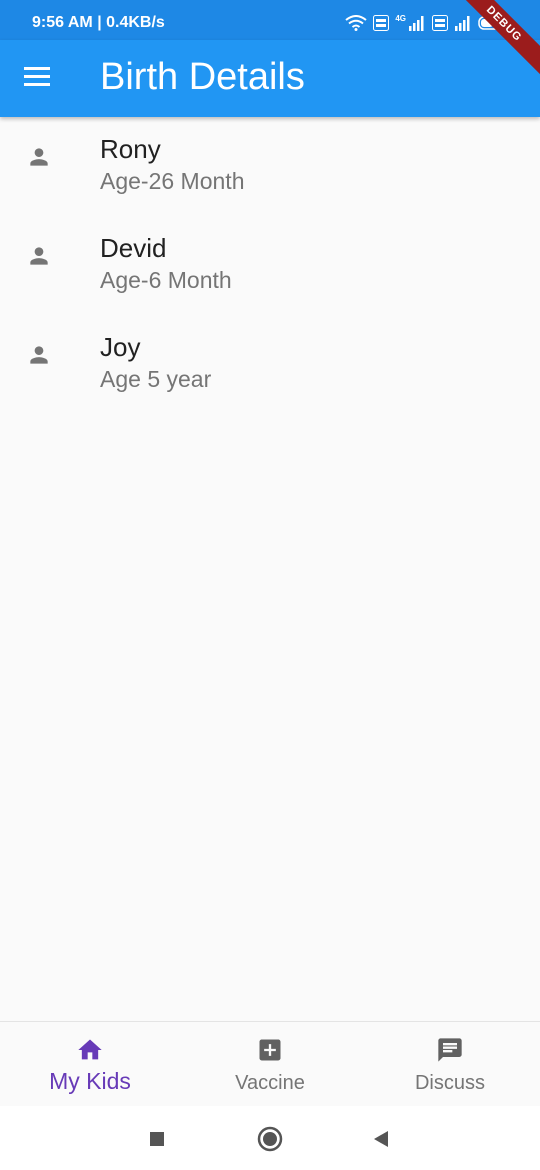 The height and width of the screenshot is (1170, 540). I want to click on nav-label: Vaccine, so click(270, 1083).